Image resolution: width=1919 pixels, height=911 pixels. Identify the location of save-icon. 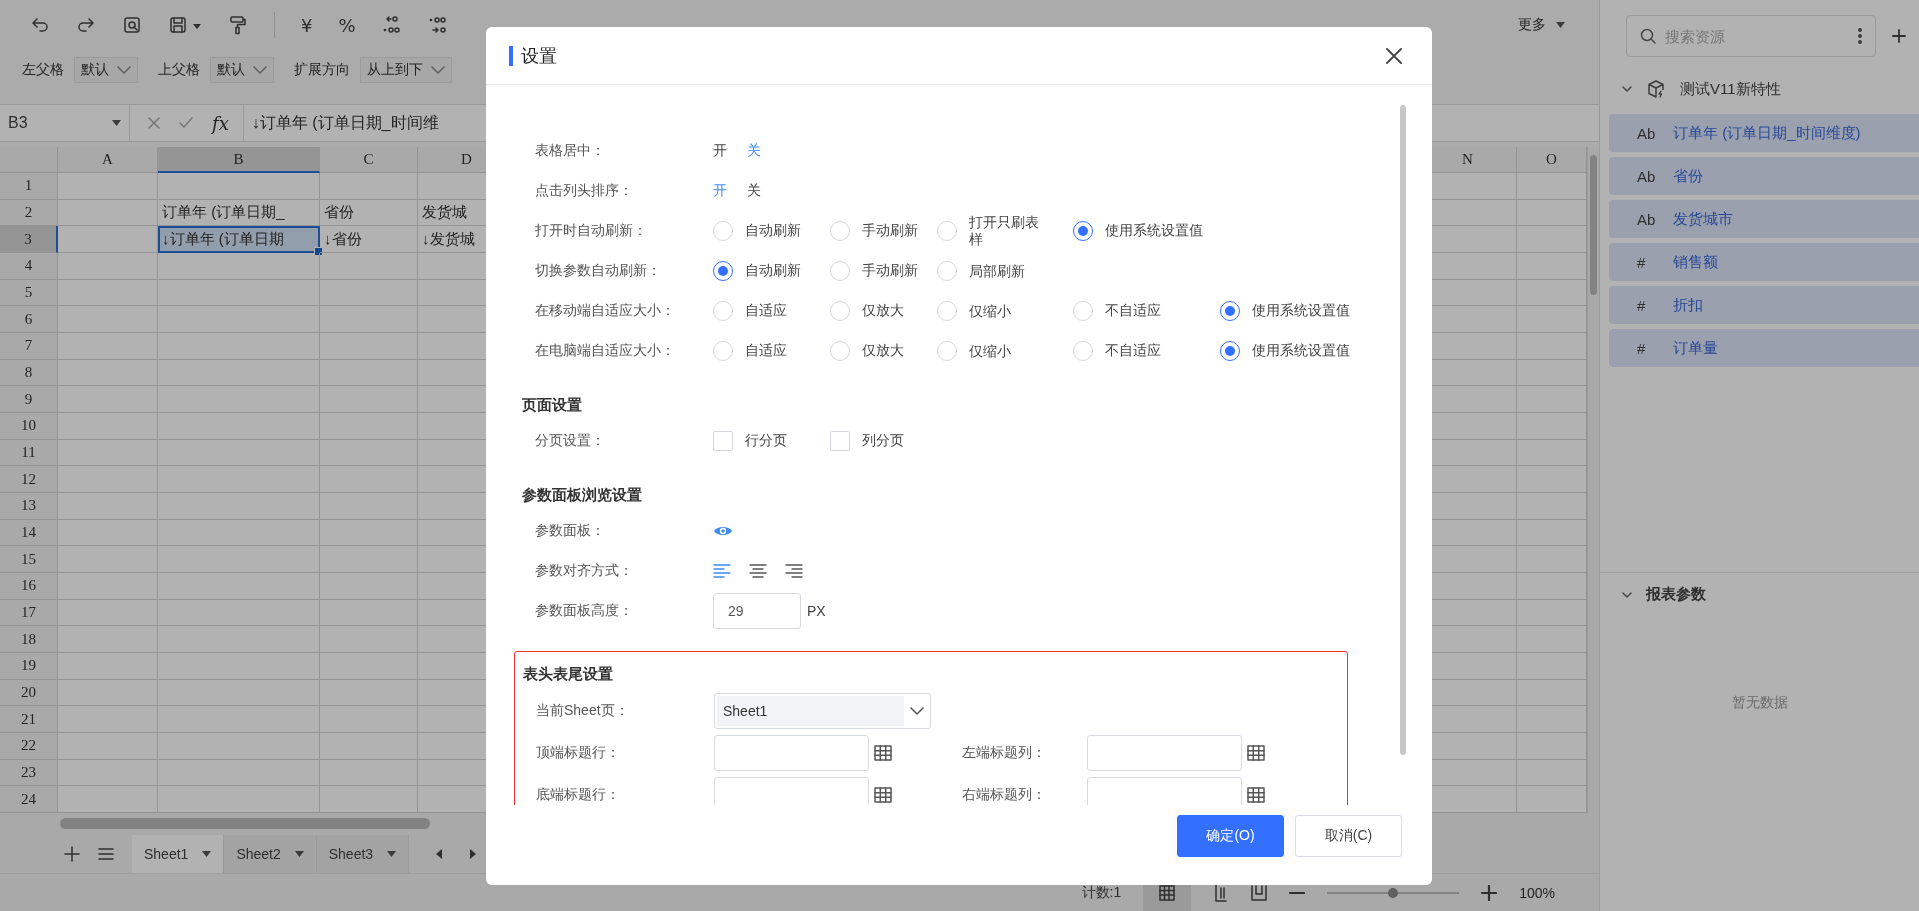
(185, 25).